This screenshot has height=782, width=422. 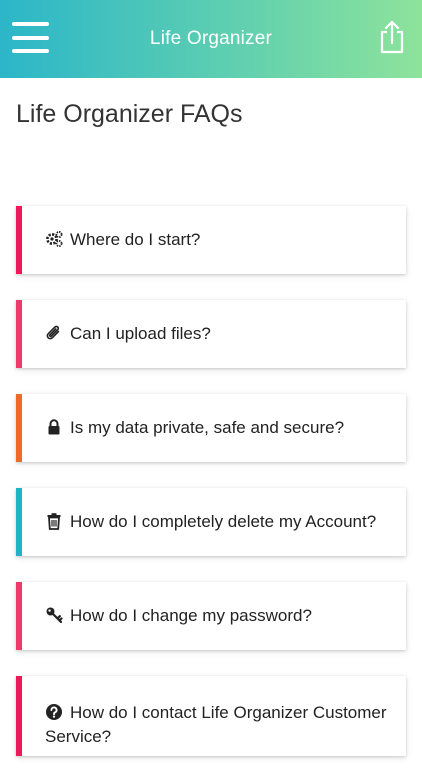 I want to click on trash-icon, so click(x=54, y=521).